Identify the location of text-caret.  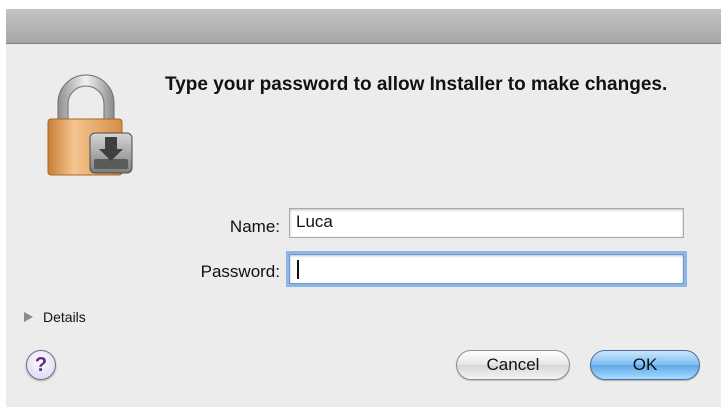
(298, 269).